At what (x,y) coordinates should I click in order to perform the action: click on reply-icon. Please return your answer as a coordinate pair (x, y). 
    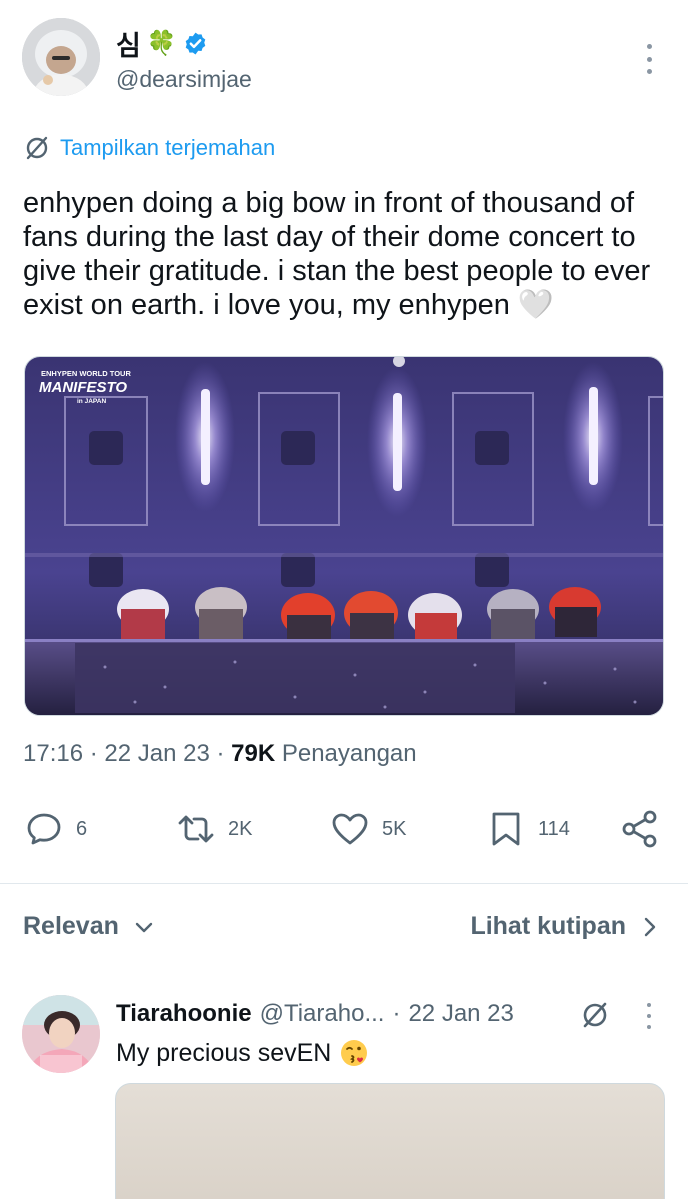
    Looking at the image, I should click on (44, 829).